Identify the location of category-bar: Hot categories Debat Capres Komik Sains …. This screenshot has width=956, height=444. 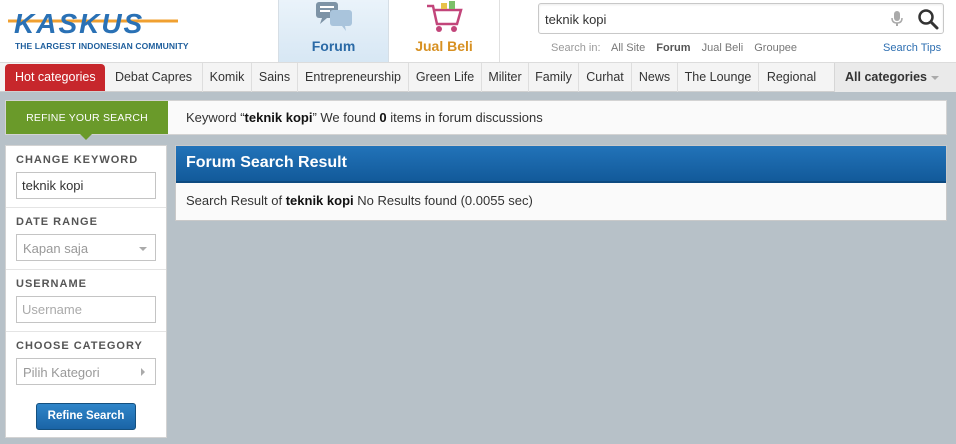
(478, 77).